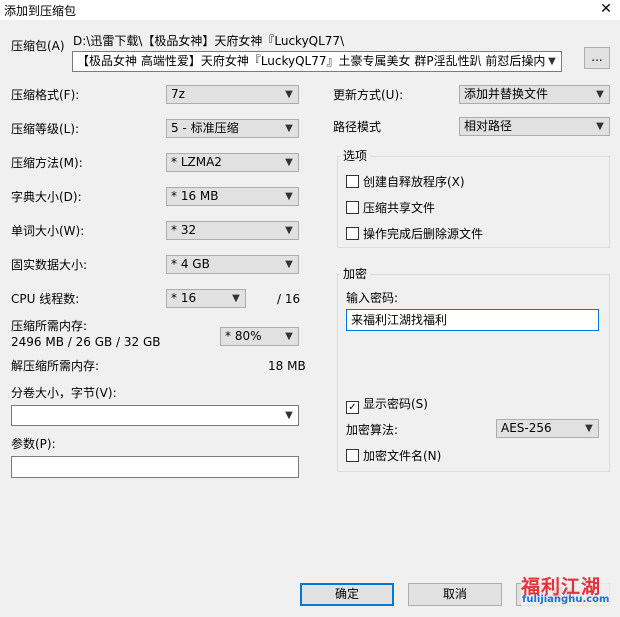 Image resolution: width=620 pixels, height=617 pixels. Describe the element at coordinates (196, 162) in the screenshot. I see `method-value: * LZMA2` at that location.